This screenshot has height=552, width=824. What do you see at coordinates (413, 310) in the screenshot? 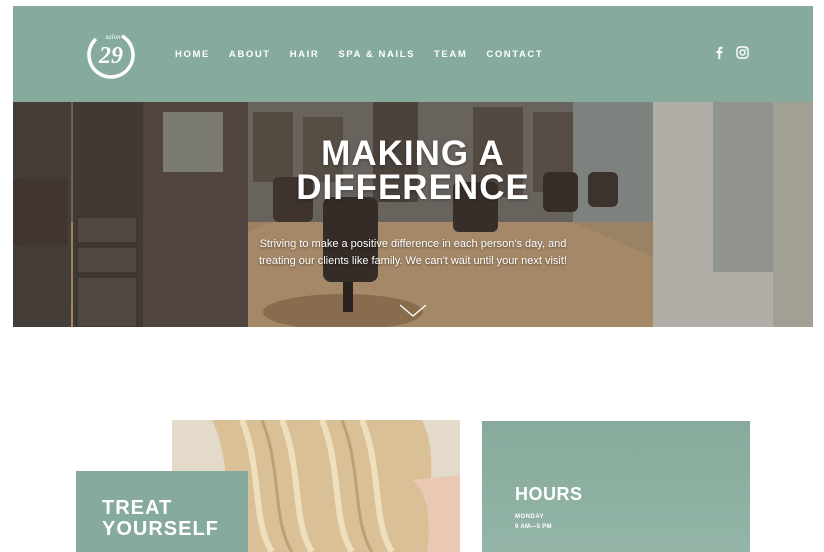
I see `chevron-down-icon` at bounding box center [413, 310].